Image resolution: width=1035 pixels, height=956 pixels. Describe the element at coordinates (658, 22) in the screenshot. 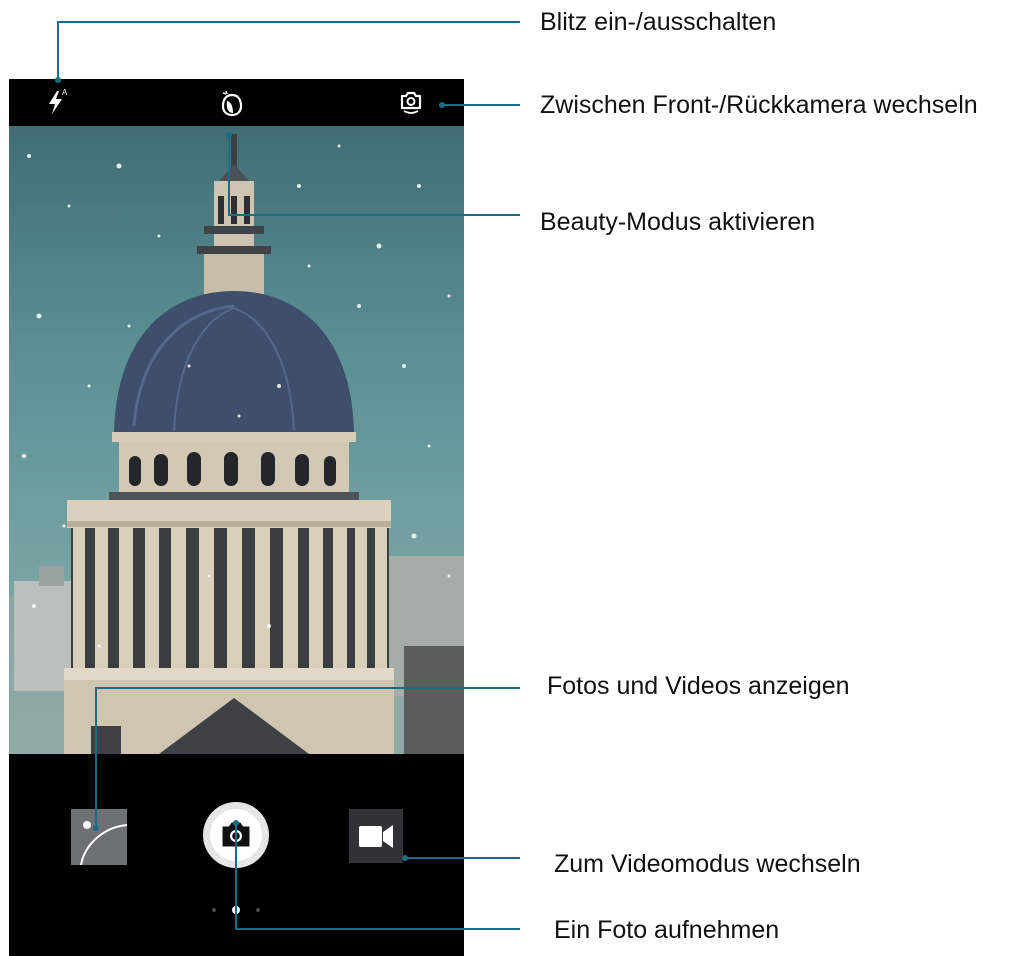

I see `callout-flash: Blitz ein-/ausschalten` at that location.